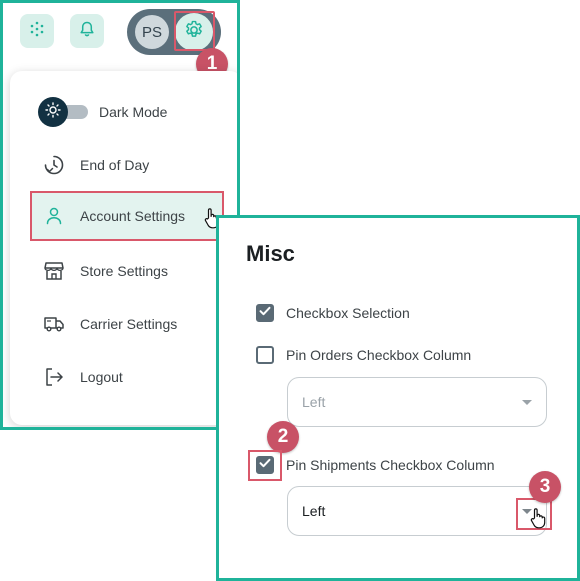  I want to click on checkbox-selection-checkbox, so click(265, 313).